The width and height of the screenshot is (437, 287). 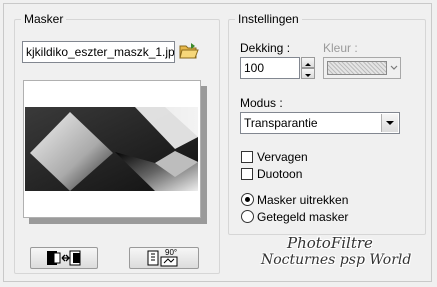 What do you see at coordinates (340, 48) in the screenshot?
I see `kleur-label: Kleur :` at bounding box center [340, 48].